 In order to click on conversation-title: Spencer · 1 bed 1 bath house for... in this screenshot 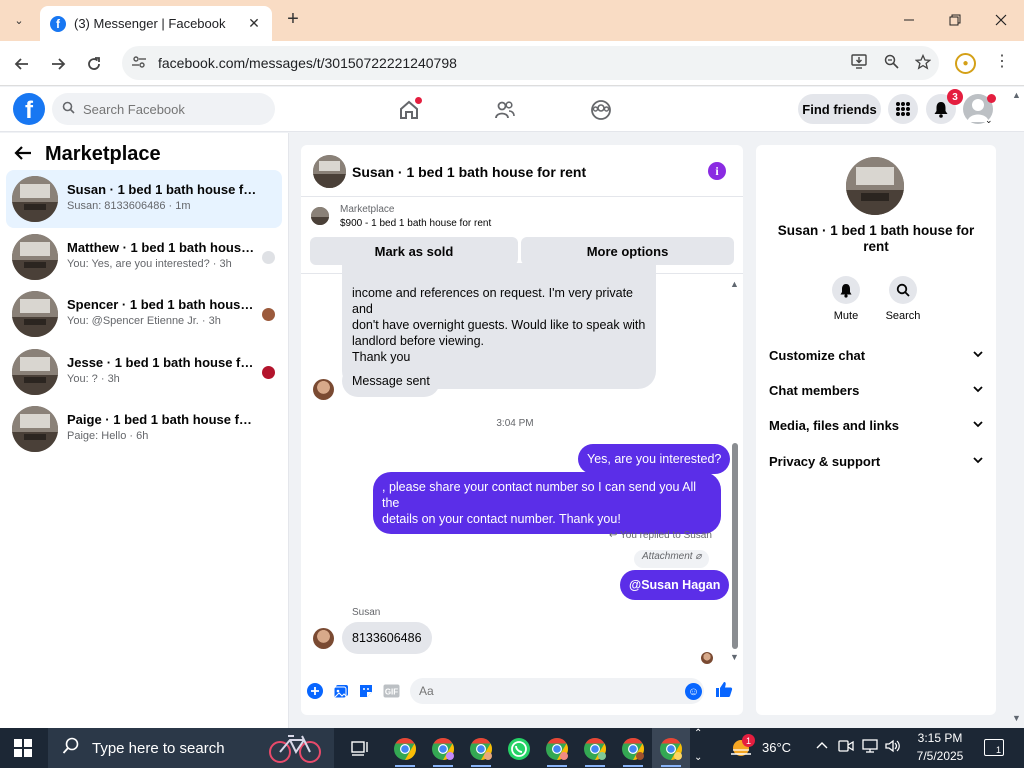, I will do `click(163, 304)`.